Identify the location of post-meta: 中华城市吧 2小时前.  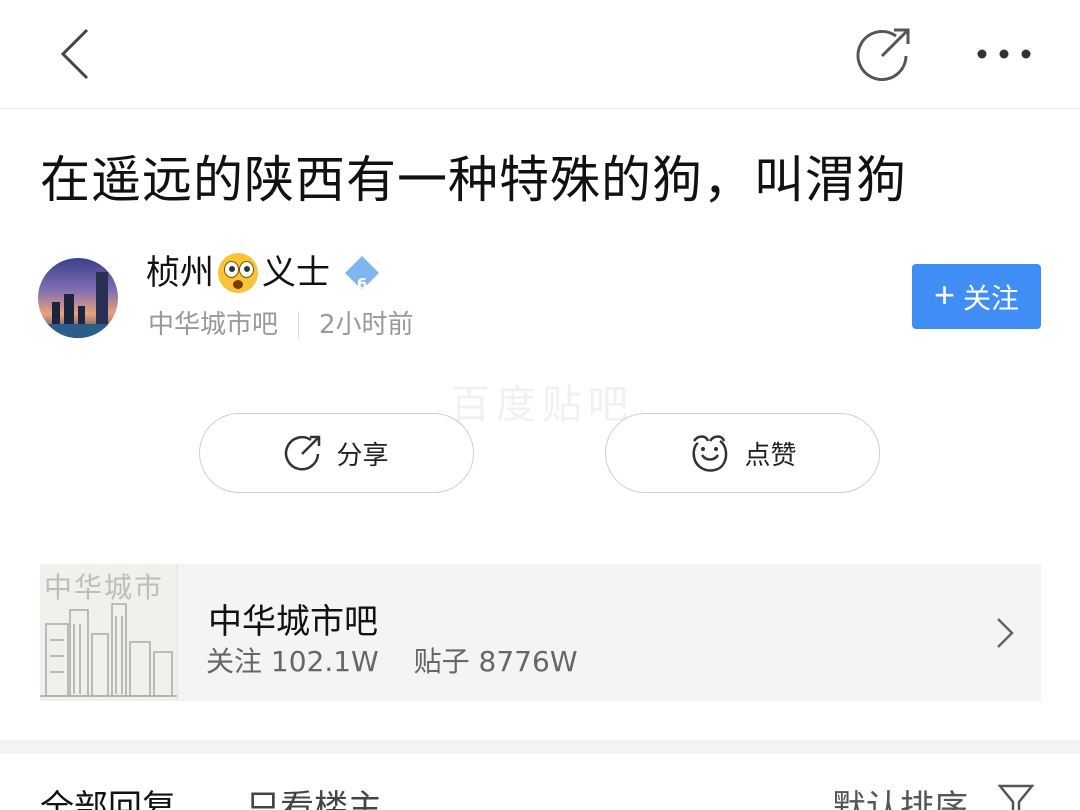
(281, 325).